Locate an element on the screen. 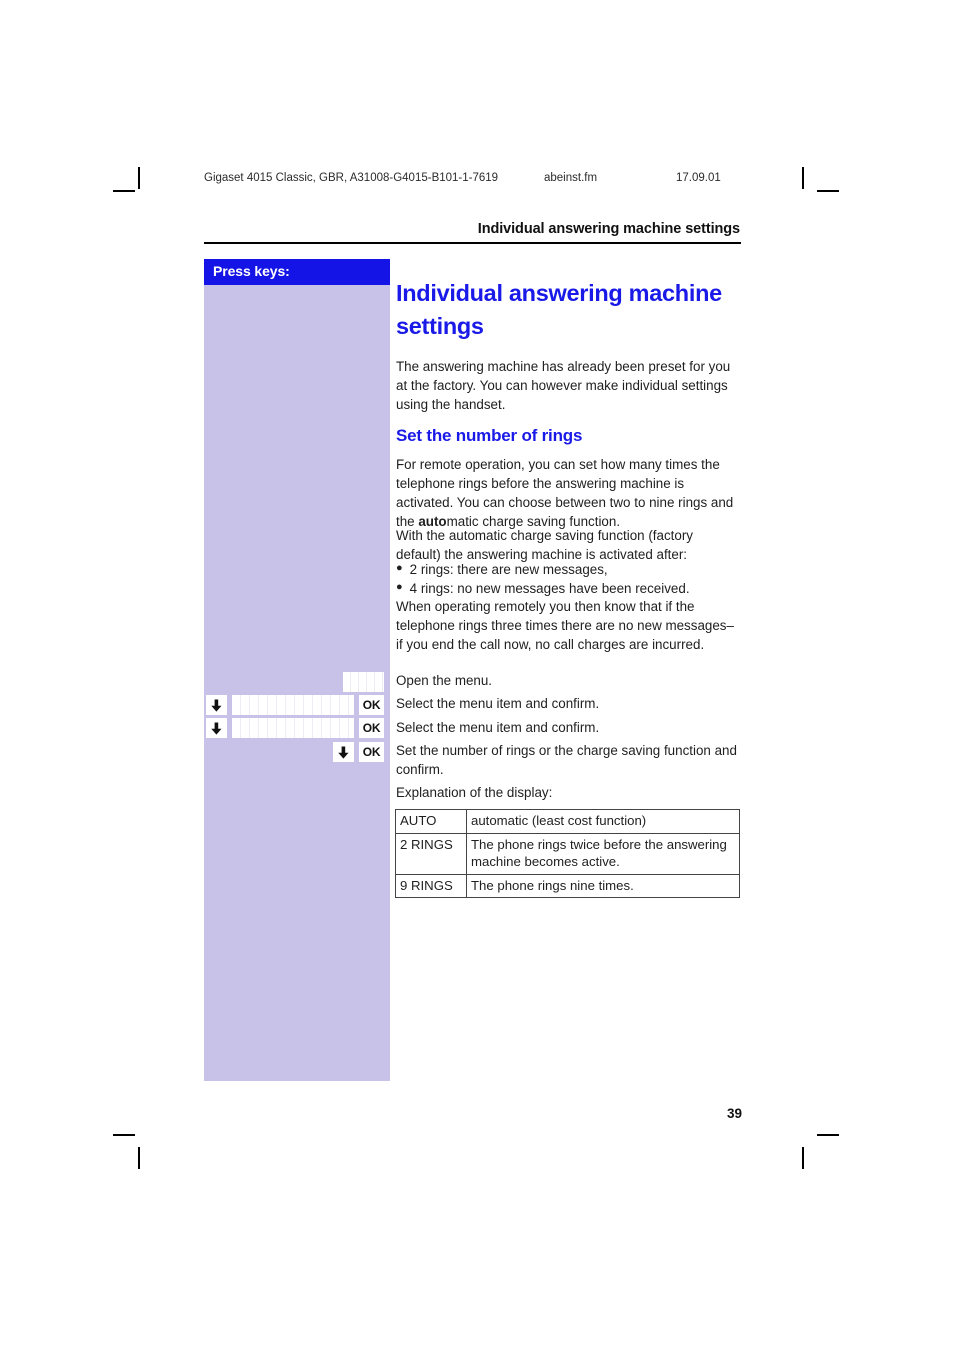 The image size is (954, 1351). running-head: Individual answering machine settings is located at coordinates (608, 229).